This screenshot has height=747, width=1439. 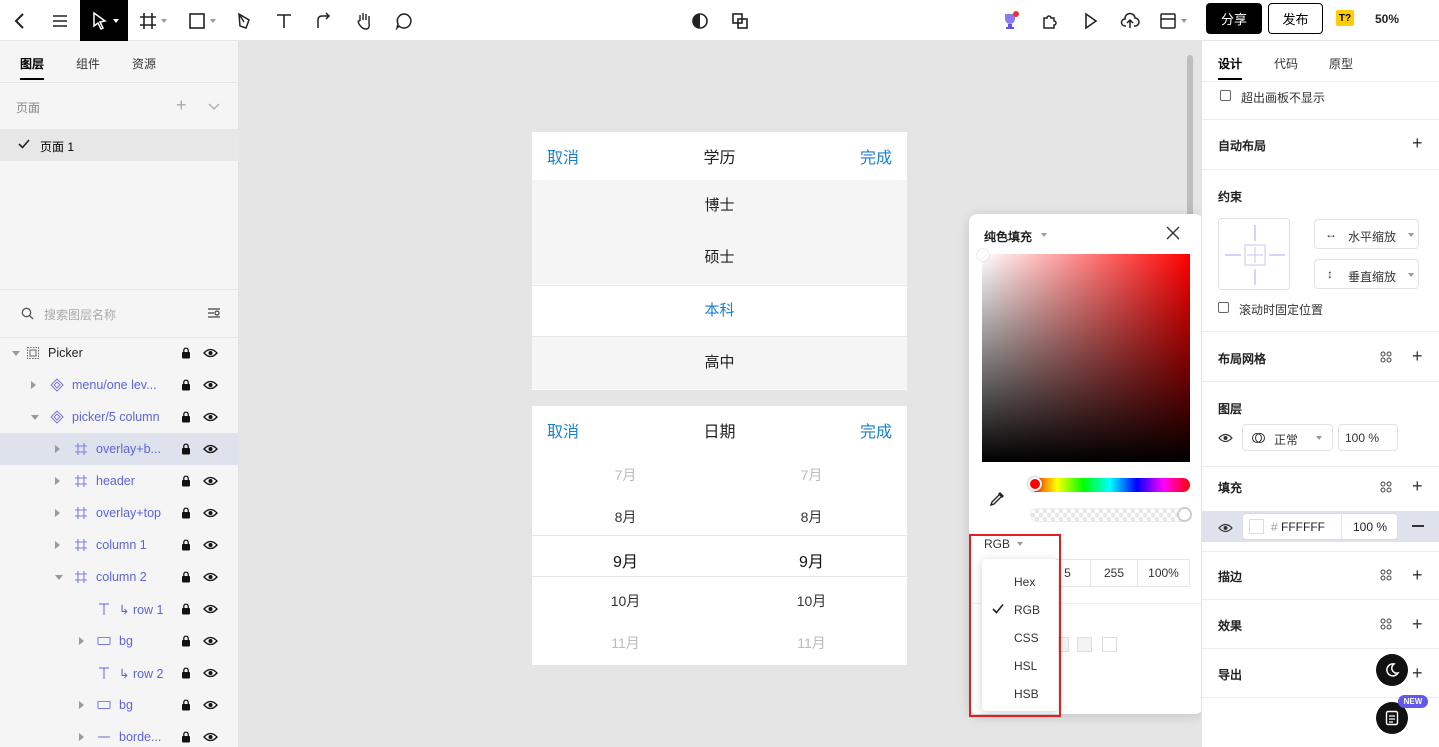 I want to click on fill-hex-value: FFFFFF, so click(x=1303, y=527).